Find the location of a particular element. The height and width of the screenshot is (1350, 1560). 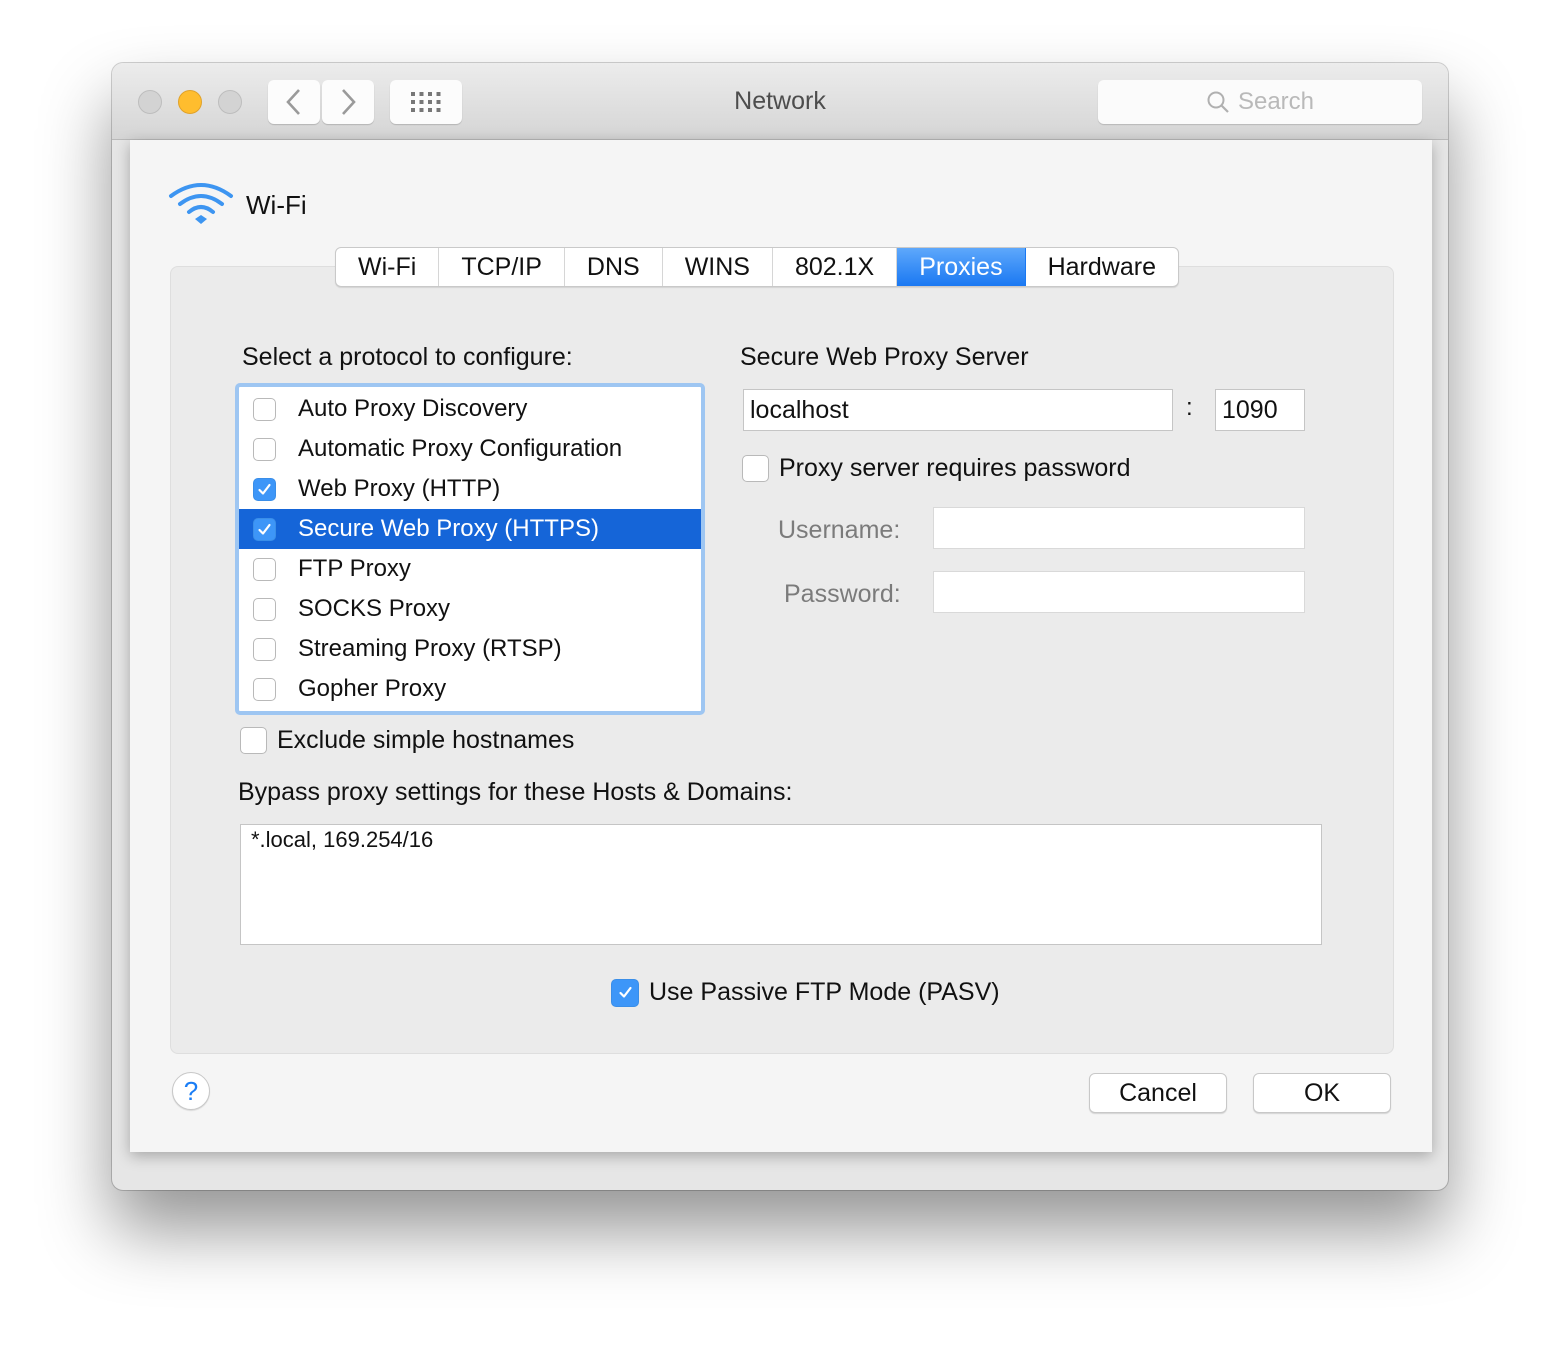

protocol-item: Automatic Proxy Configuration is located at coordinates (470, 449).